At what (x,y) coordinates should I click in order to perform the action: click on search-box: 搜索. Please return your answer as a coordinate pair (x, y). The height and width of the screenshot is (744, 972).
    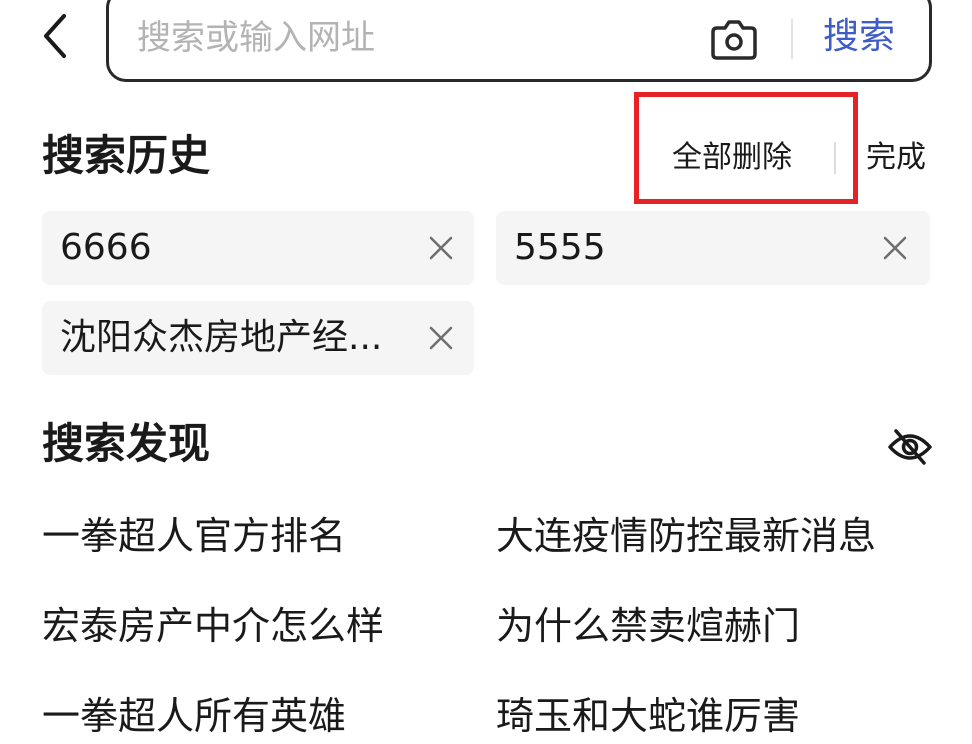
    Looking at the image, I should click on (519, 41).